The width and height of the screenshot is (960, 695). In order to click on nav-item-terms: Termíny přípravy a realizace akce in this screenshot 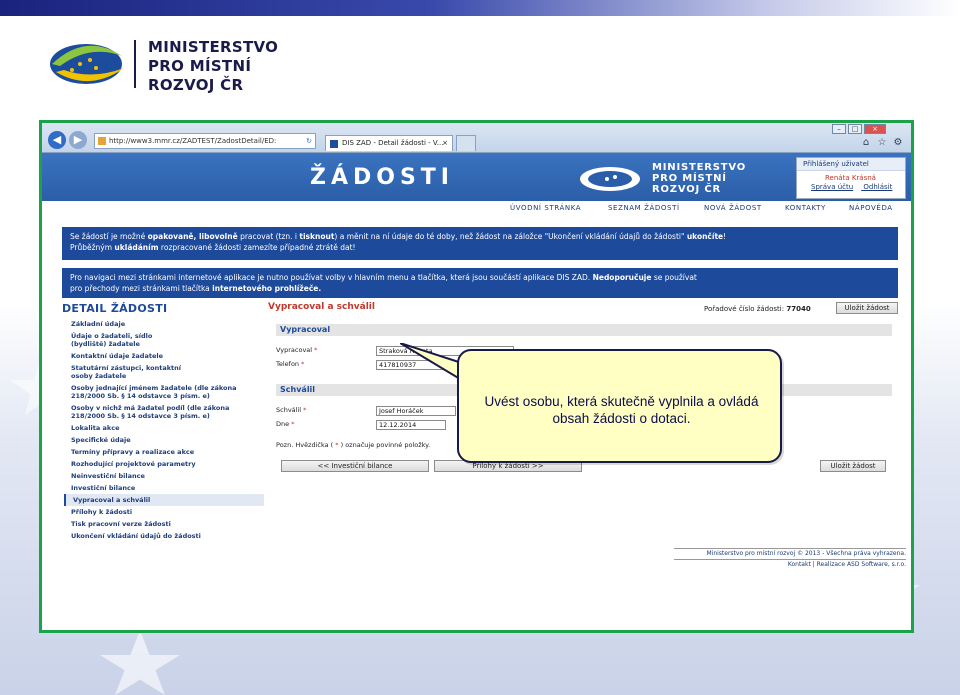, I will do `click(164, 452)`.